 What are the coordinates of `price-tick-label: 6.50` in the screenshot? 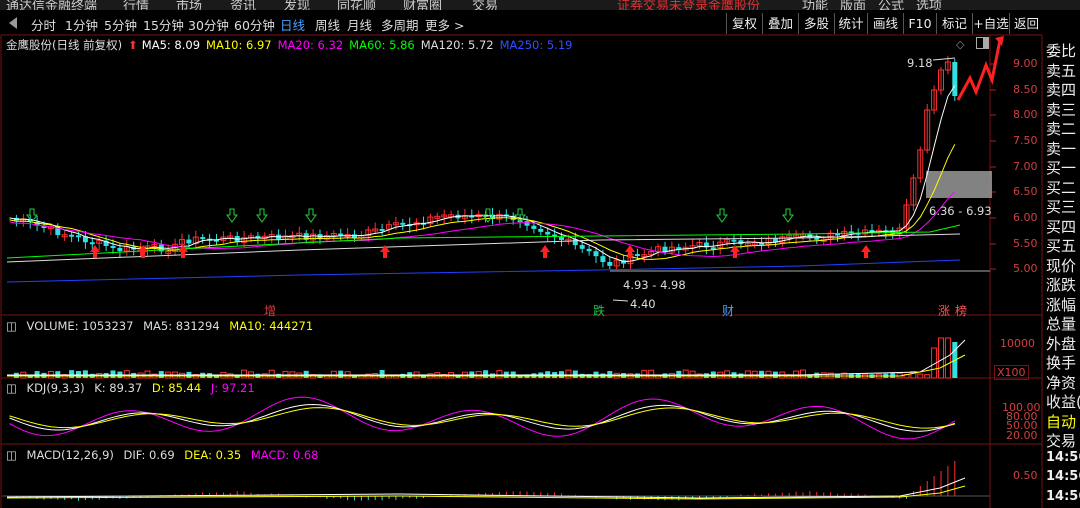 It's located at (1025, 191).